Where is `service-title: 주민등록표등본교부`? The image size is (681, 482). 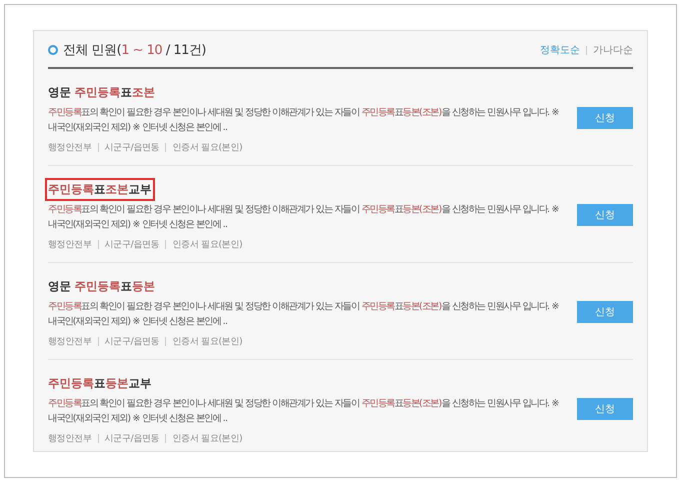 service-title: 주민등록표등본교부 is located at coordinates (99, 383).